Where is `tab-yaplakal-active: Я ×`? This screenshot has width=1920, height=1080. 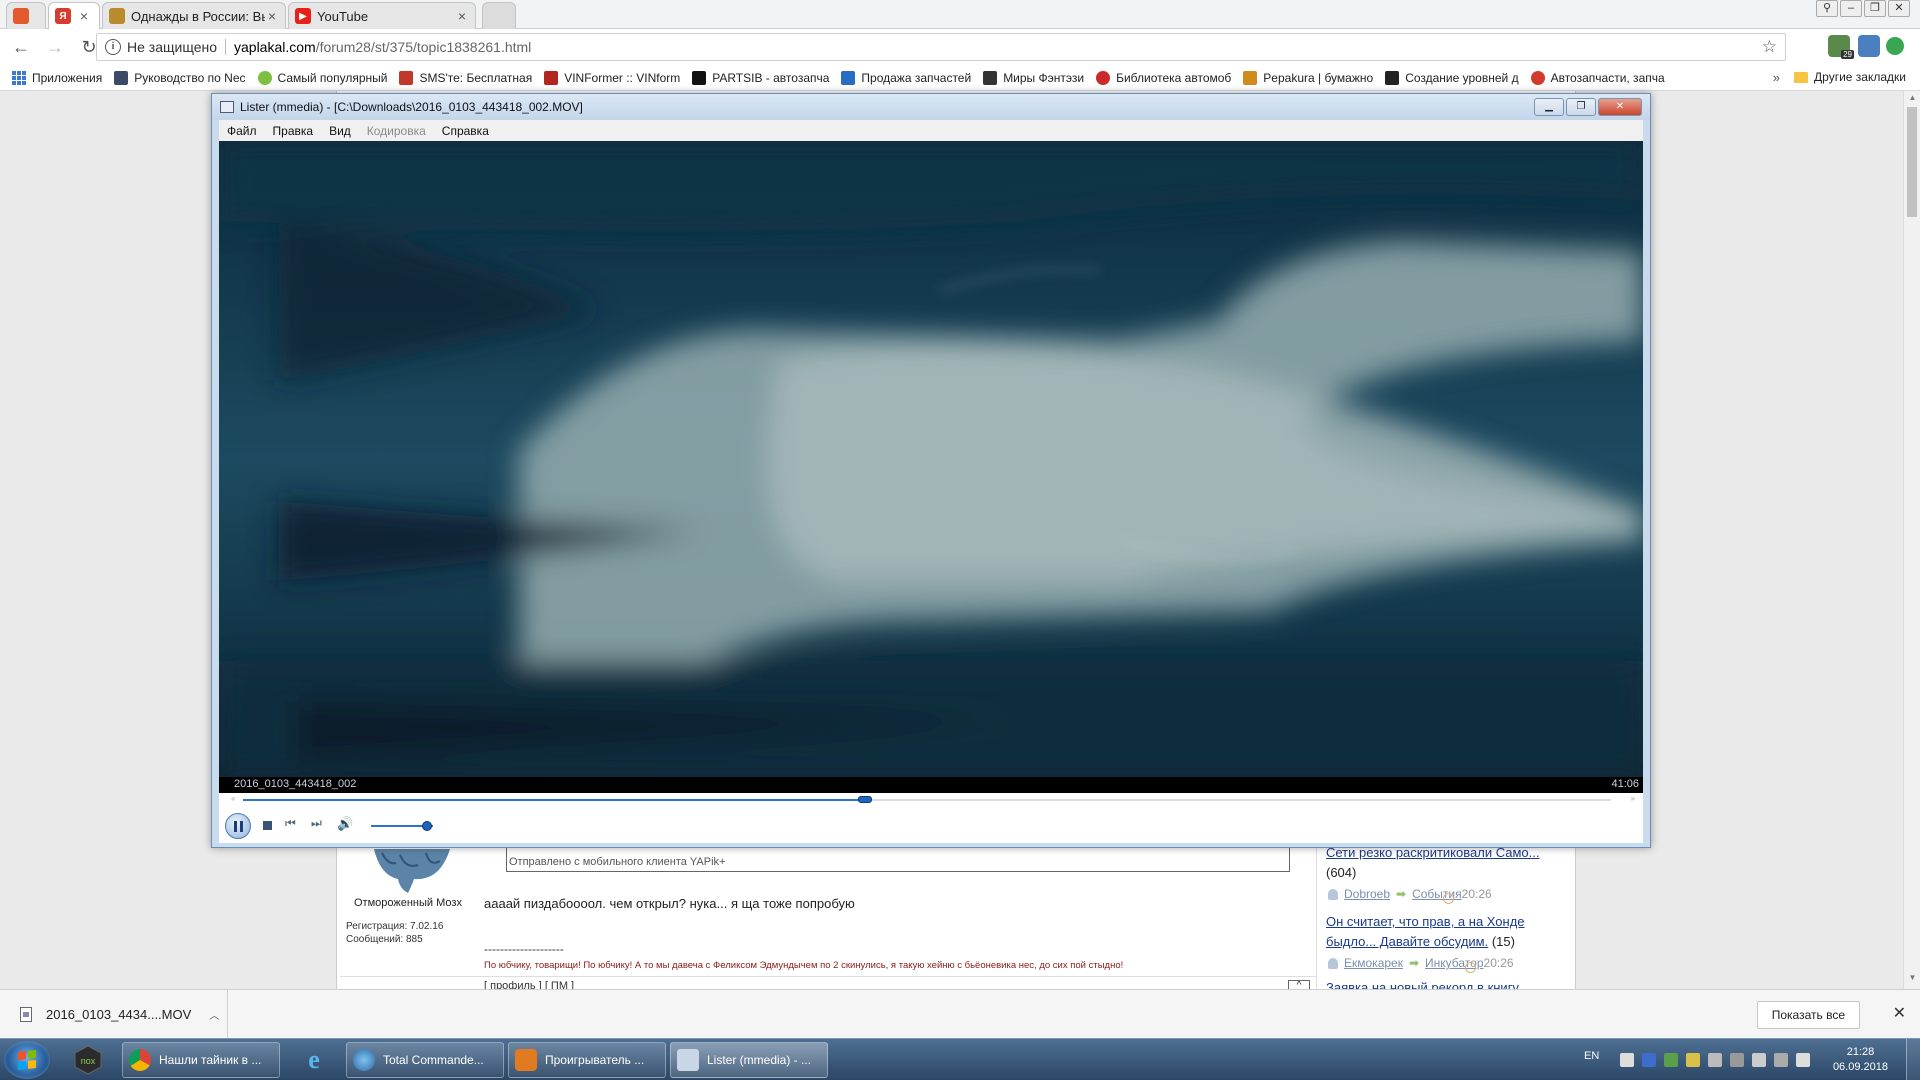 tab-yaplakal-active: Я × is located at coordinates (74, 15).